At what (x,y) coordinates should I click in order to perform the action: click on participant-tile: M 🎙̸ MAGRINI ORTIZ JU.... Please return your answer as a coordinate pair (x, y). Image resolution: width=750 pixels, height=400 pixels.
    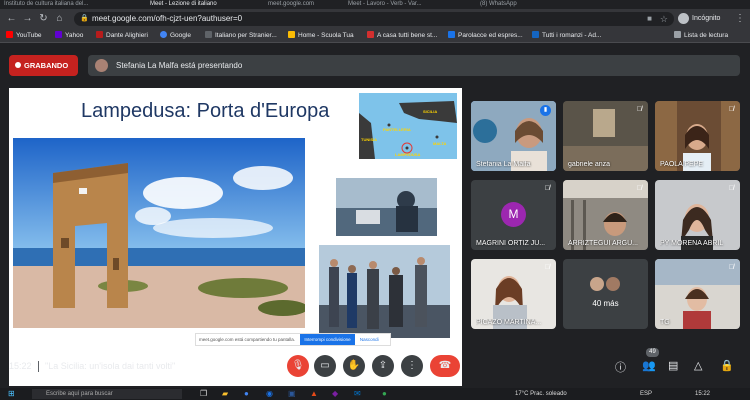
    Looking at the image, I should click on (513, 215).